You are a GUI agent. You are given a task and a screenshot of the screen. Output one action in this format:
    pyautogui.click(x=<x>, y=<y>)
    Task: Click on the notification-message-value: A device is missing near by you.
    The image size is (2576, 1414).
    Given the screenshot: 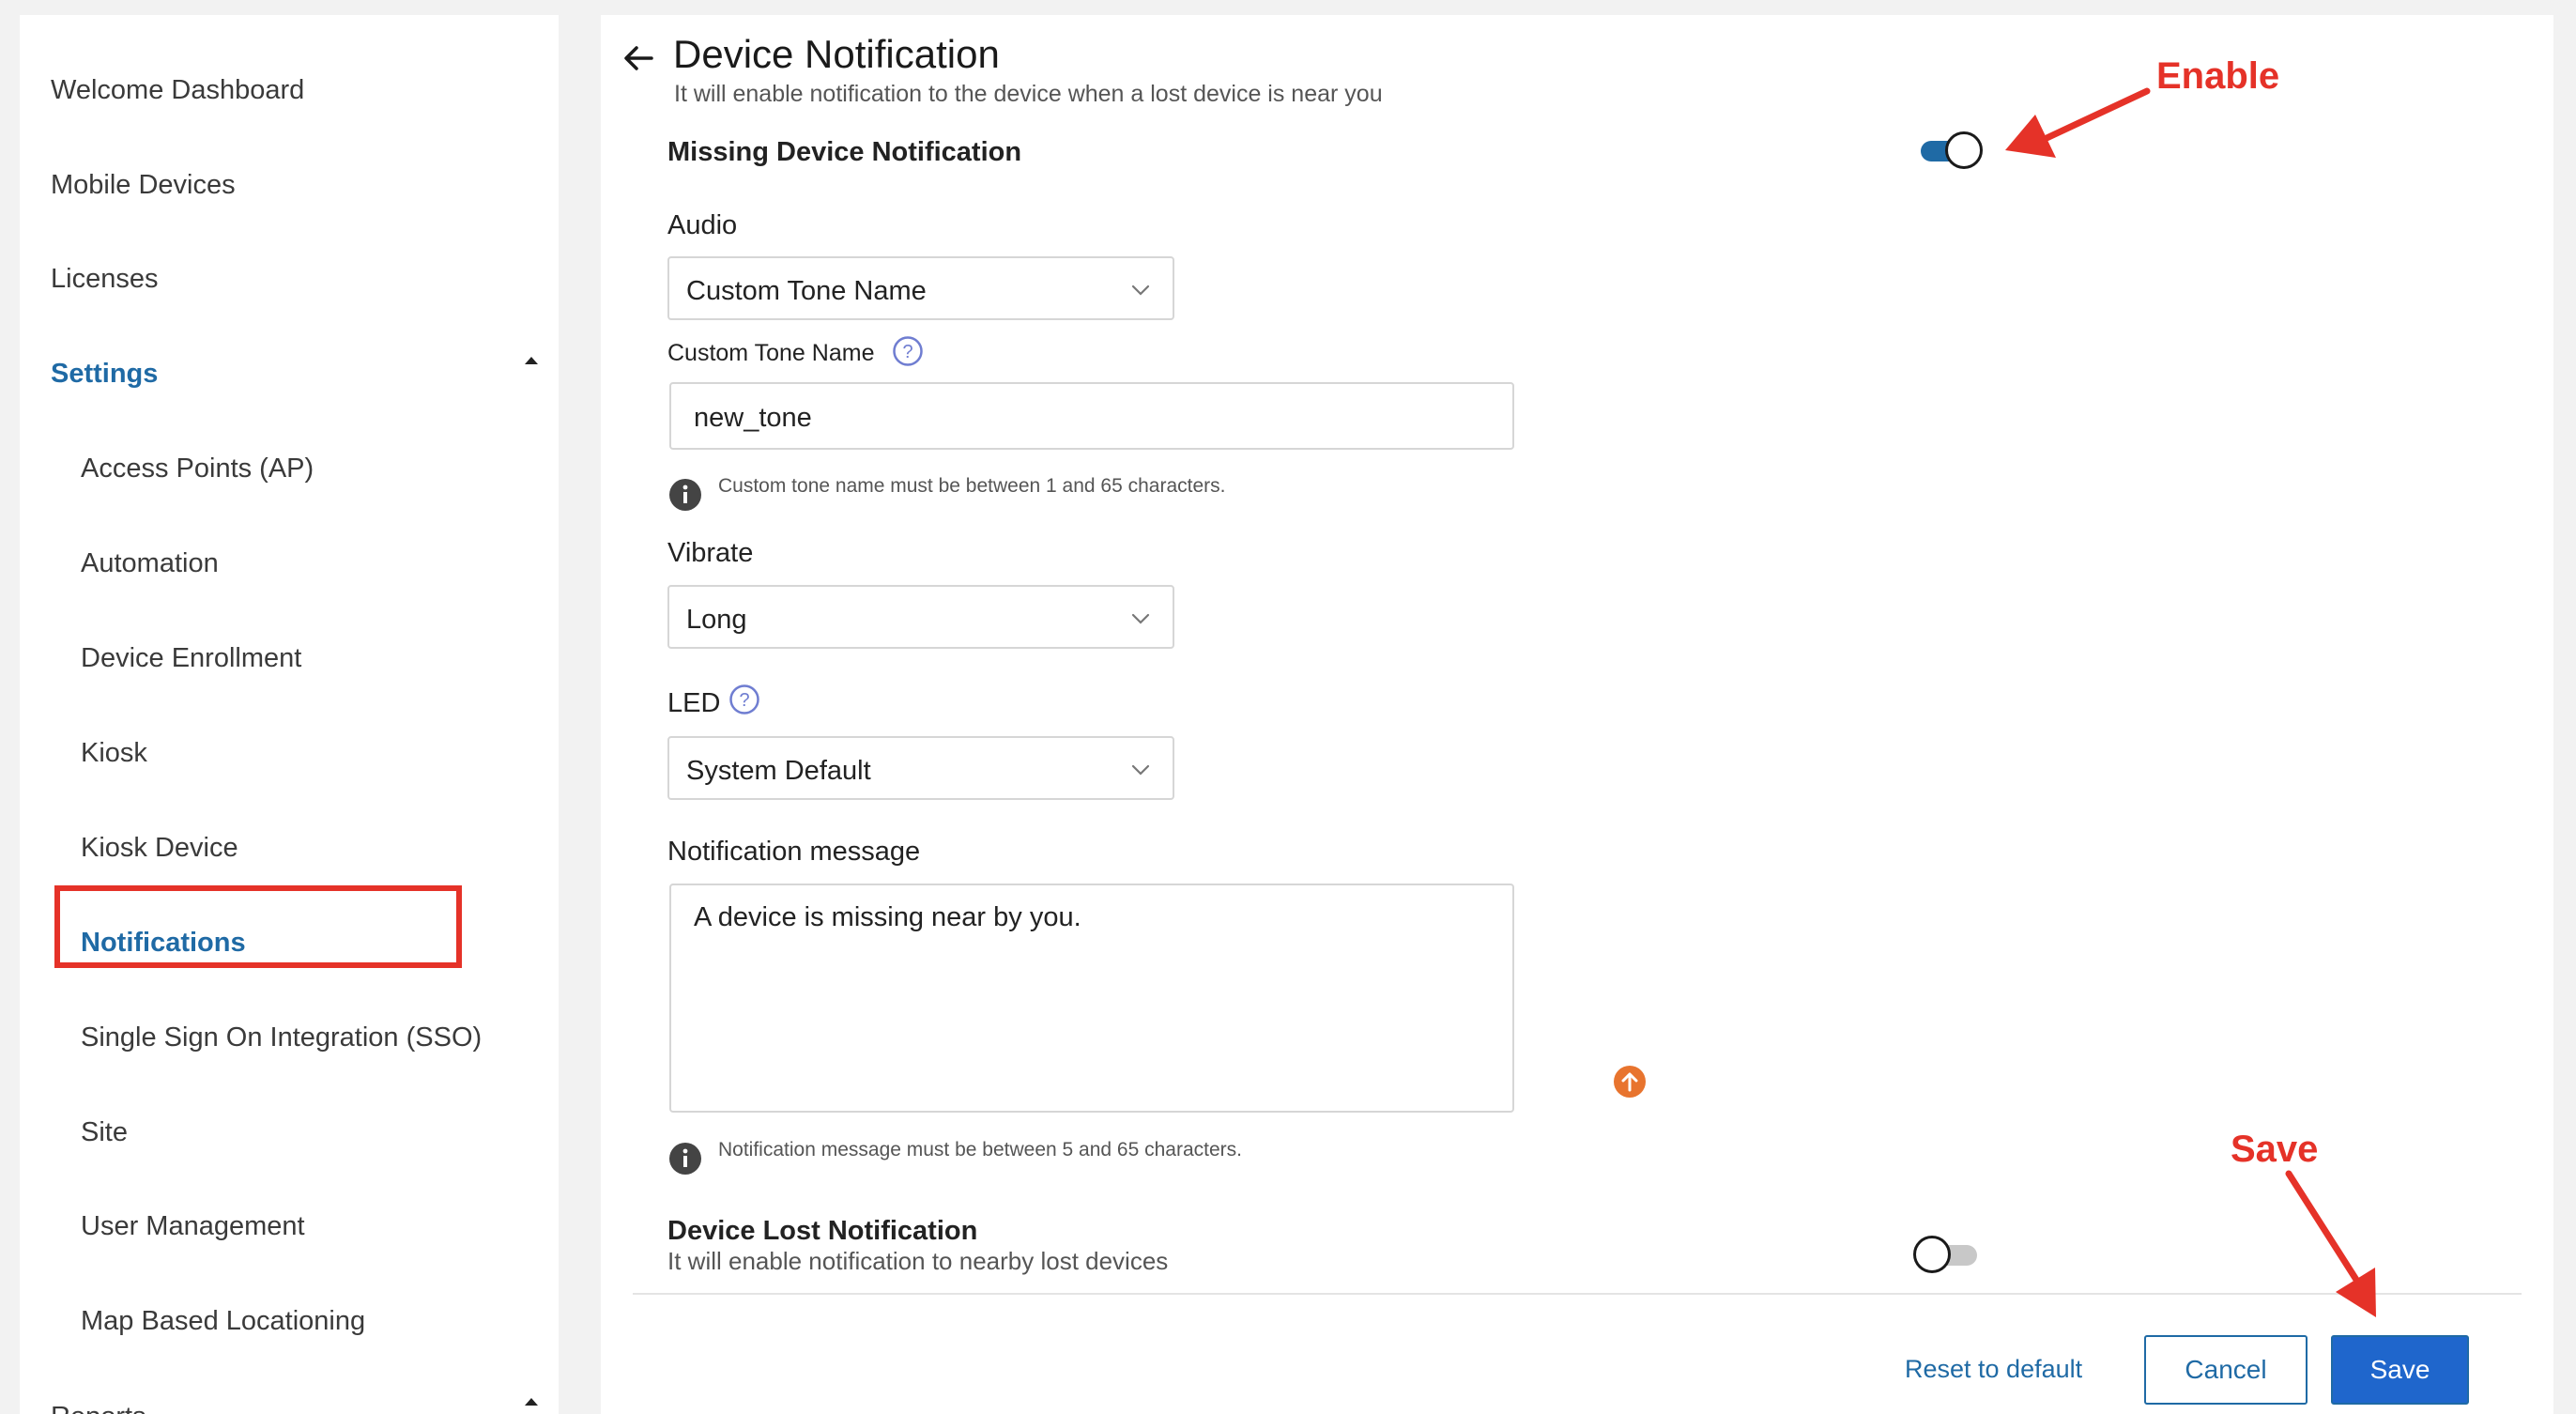 What is the action you would take?
    pyautogui.click(x=888, y=917)
    